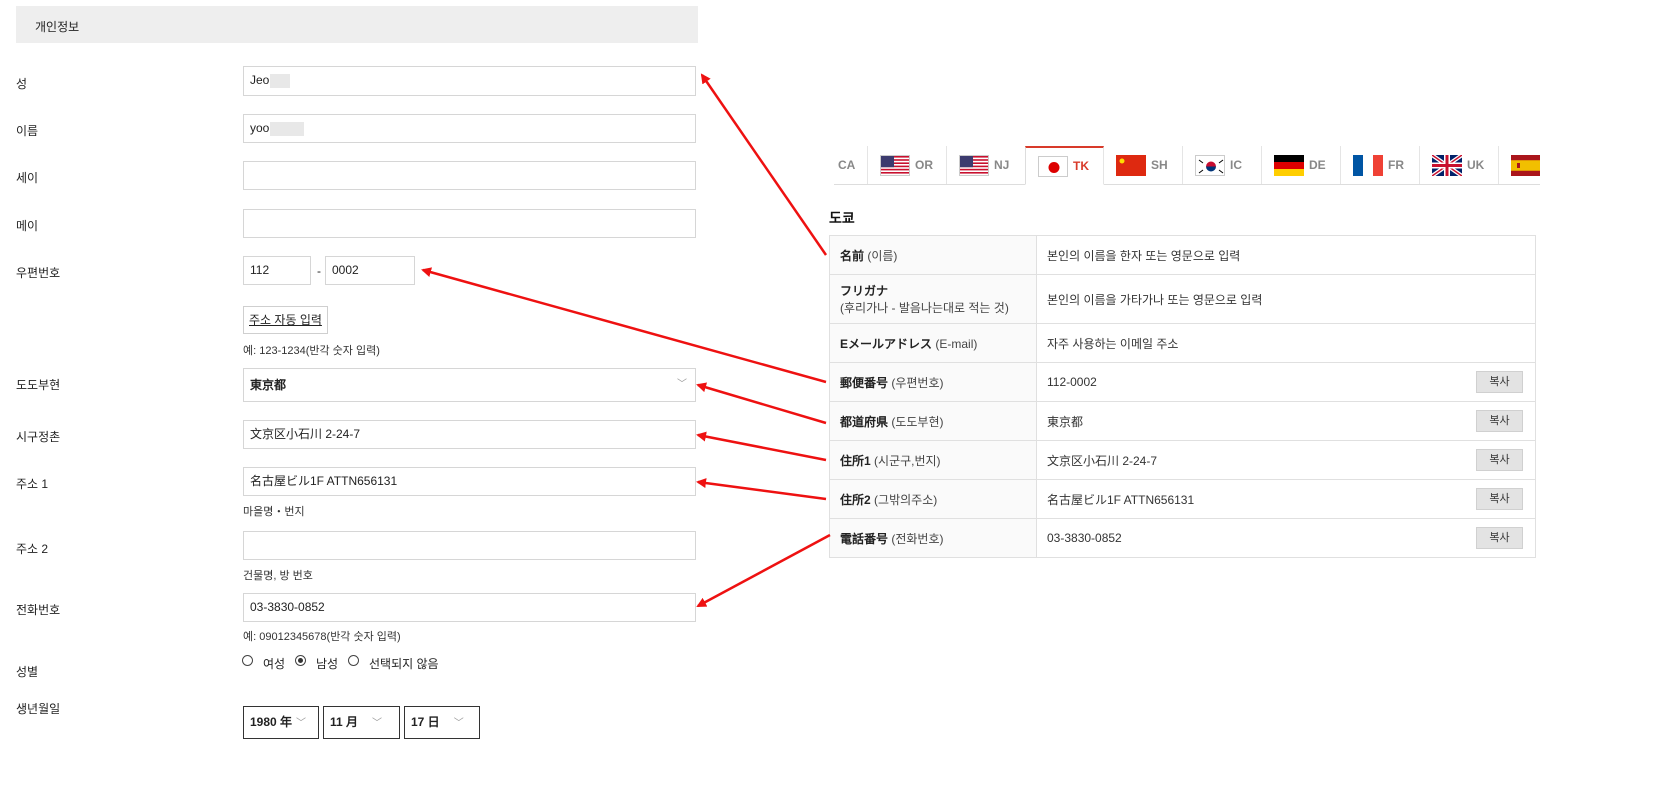 This screenshot has height=792, width=1665. I want to click on tab-label: UK, so click(1476, 165).